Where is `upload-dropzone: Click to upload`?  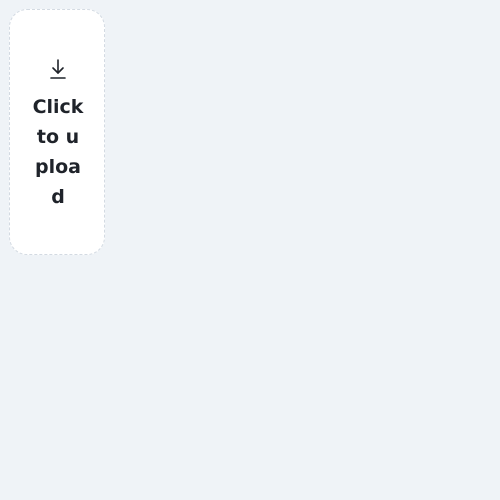
upload-dropzone: Click to upload is located at coordinates (57, 132).